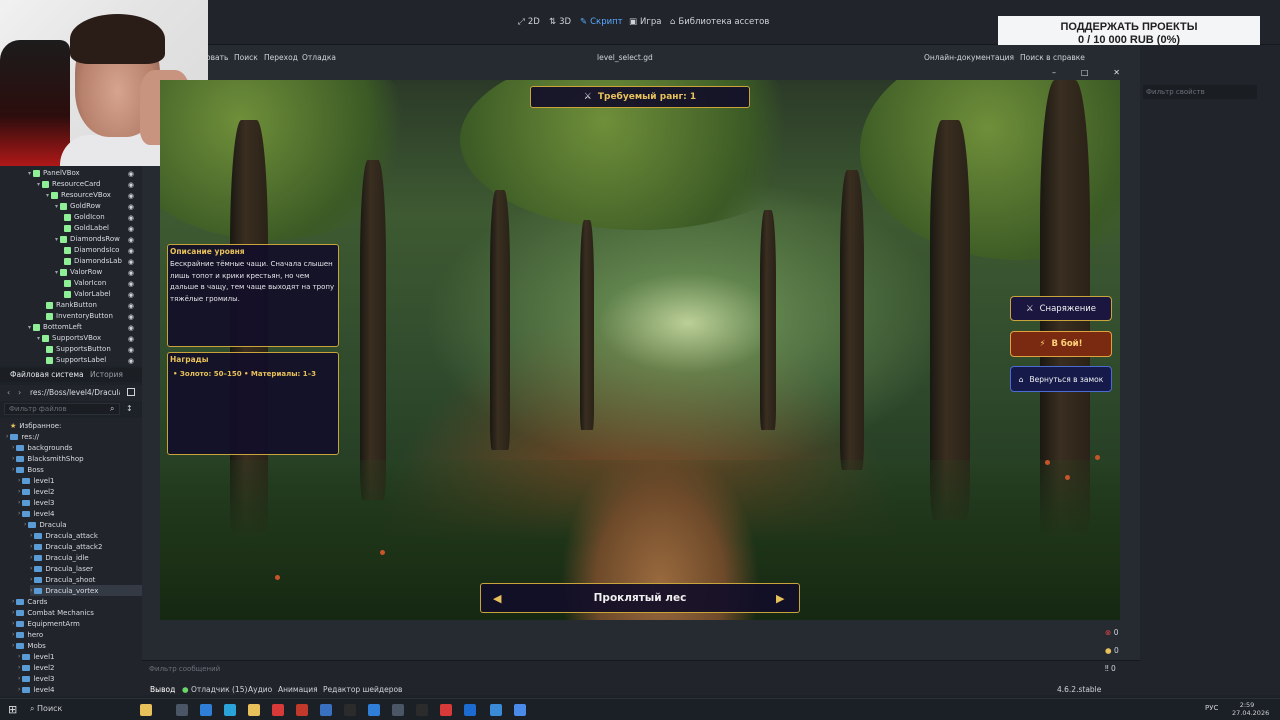  What do you see at coordinates (470, 710) in the screenshot?
I see `steam-icon` at bounding box center [470, 710].